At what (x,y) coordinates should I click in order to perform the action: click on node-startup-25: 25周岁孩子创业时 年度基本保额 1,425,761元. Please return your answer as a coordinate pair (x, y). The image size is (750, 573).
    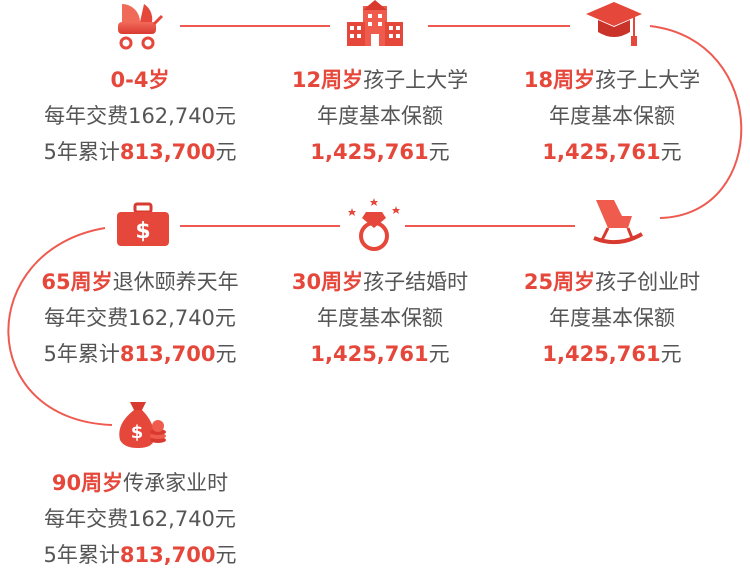
    Looking at the image, I should click on (612, 318).